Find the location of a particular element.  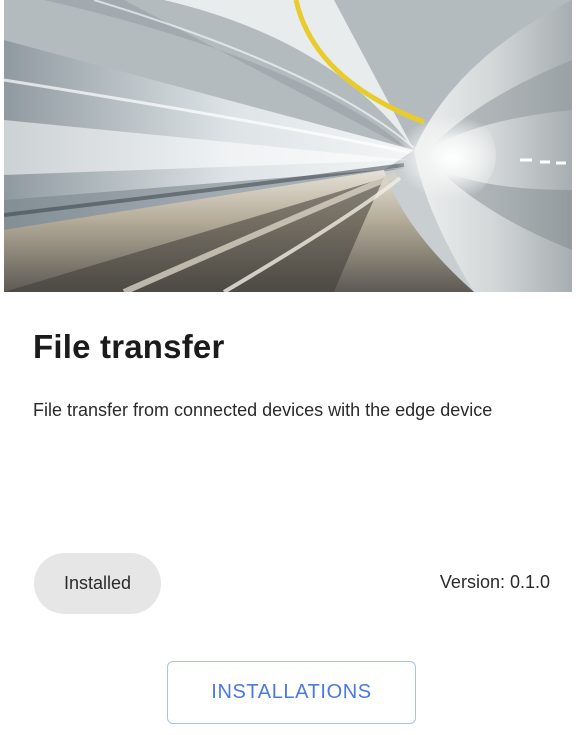

app-title: File transfer is located at coordinates (129, 346).